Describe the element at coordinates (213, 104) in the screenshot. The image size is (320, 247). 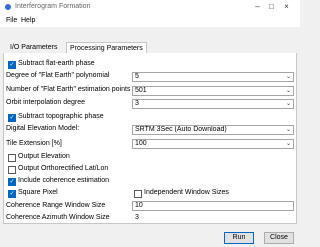
I see `orbit-degree-select: 3 ⌄` at that location.